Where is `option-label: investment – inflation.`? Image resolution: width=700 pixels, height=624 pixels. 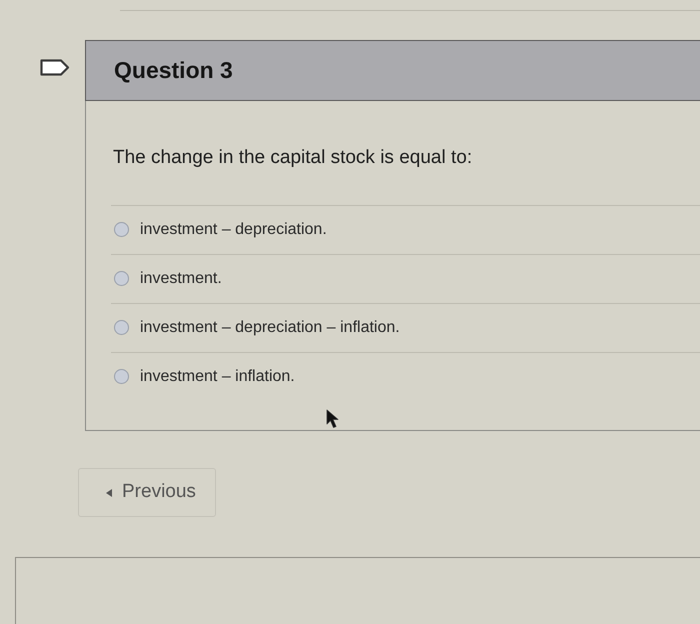
option-label: investment – inflation. is located at coordinates (217, 376).